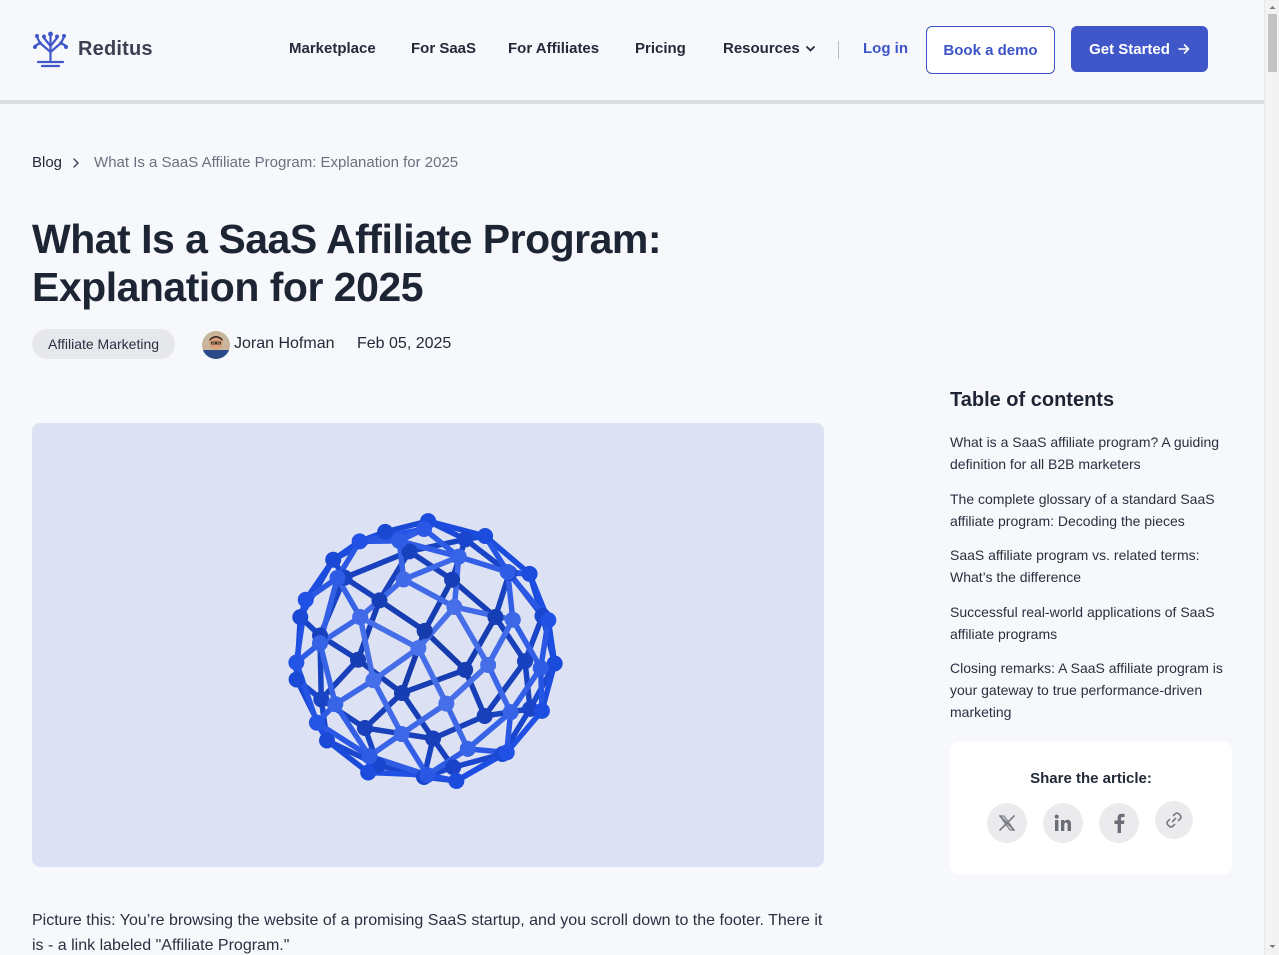 This screenshot has width=1279, height=955. I want to click on nav-divider, so click(838, 50).